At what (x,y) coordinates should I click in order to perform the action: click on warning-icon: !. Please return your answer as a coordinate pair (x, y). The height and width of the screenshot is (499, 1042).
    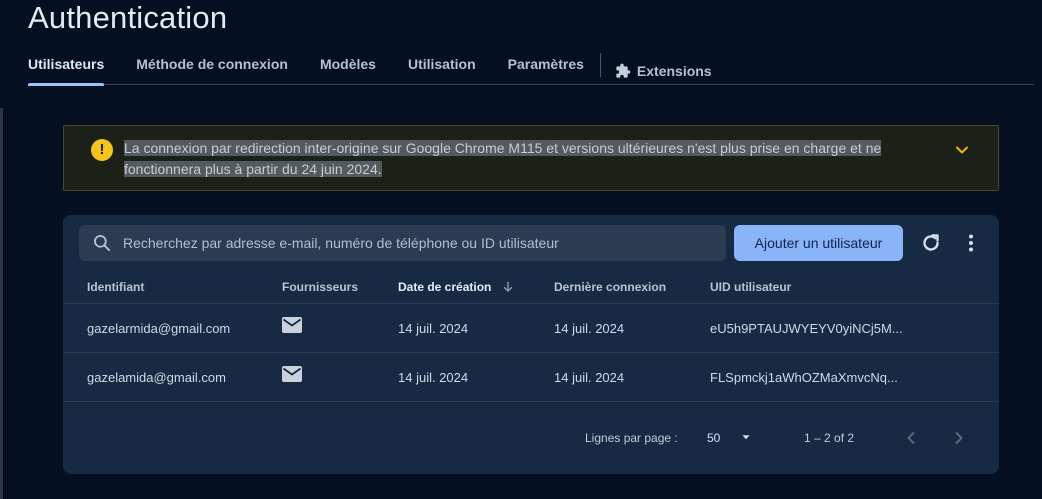
    Looking at the image, I should click on (102, 150).